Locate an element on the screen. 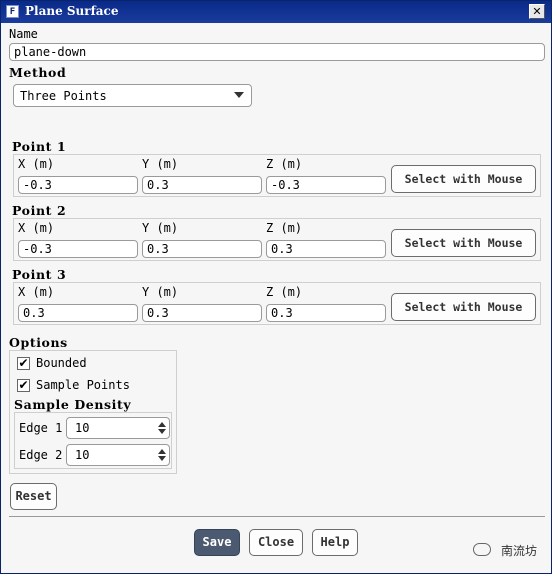 This screenshot has height=574, width=552. point1-y-label: Y (m) is located at coordinates (160, 164).